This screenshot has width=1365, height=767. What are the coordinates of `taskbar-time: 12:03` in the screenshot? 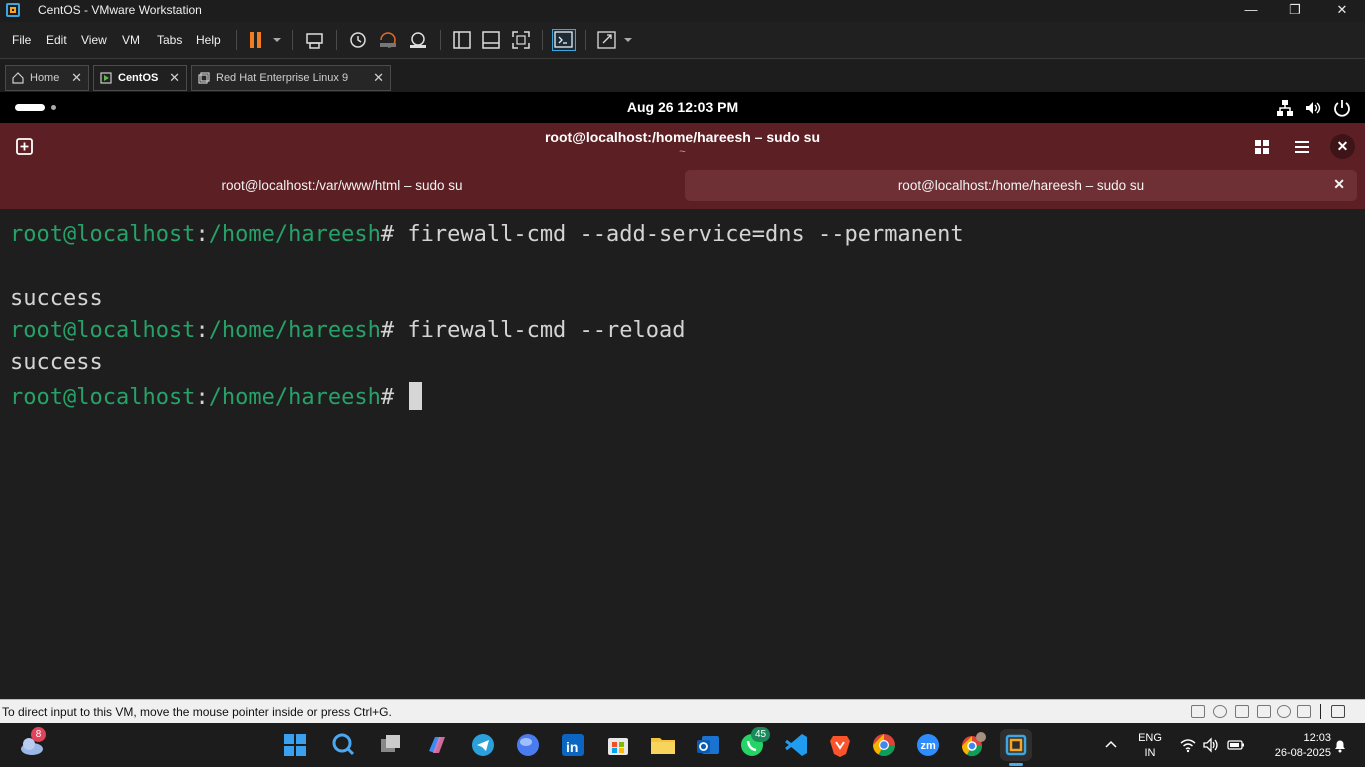 It's located at (1293, 738).